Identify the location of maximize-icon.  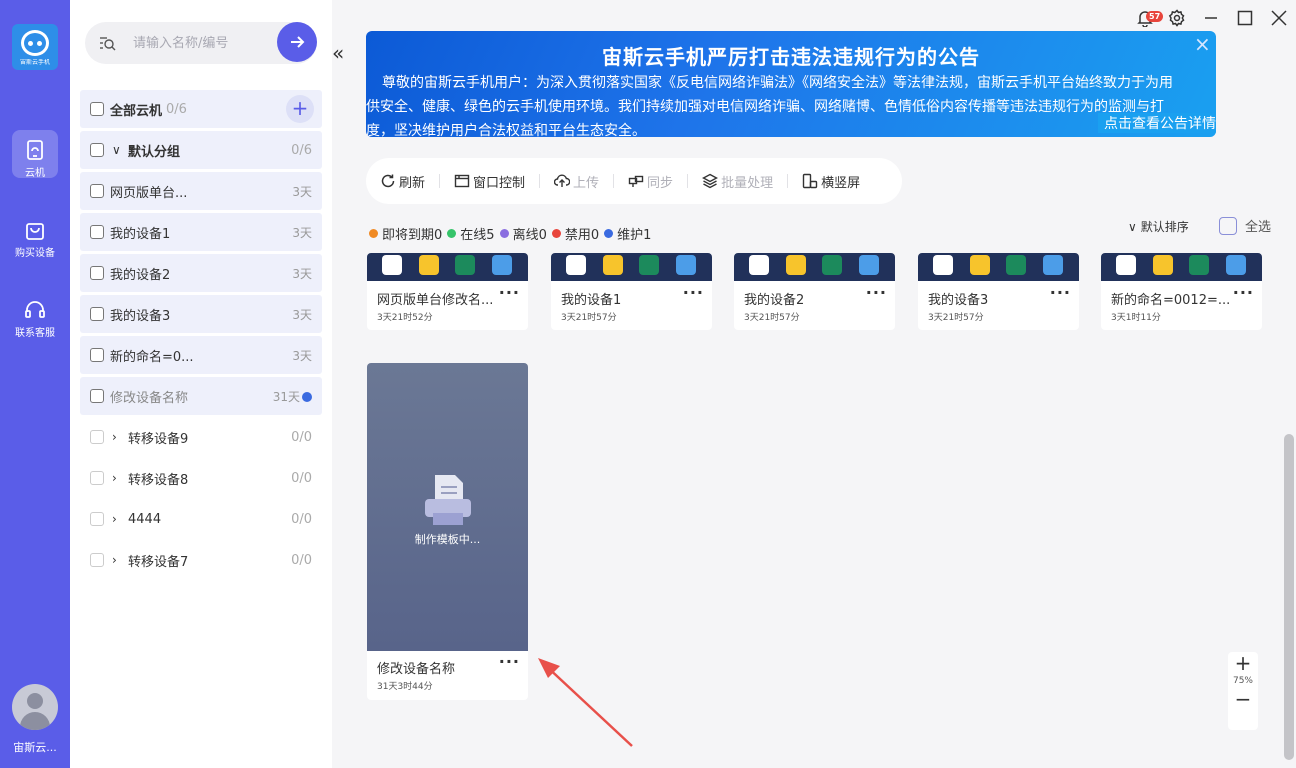
(1245, 18).